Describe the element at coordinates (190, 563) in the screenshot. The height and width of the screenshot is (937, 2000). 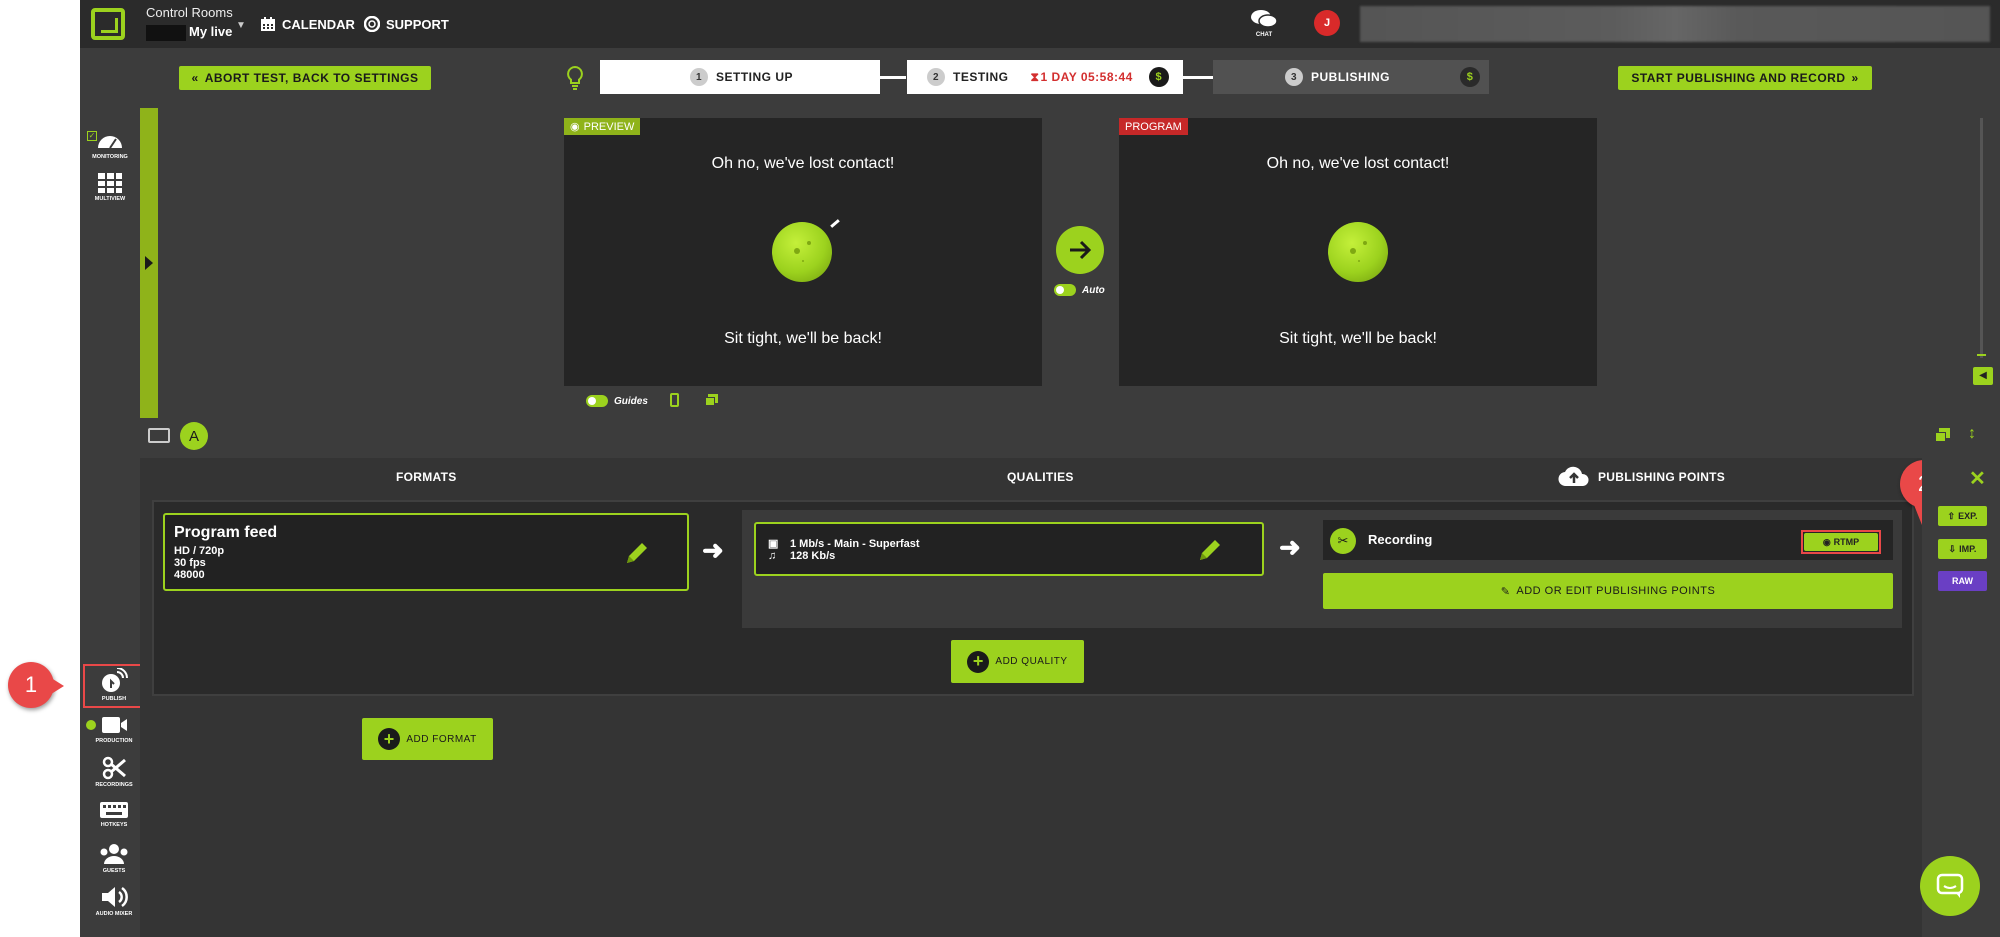
I see `format-fps: 30 fps` at that location.